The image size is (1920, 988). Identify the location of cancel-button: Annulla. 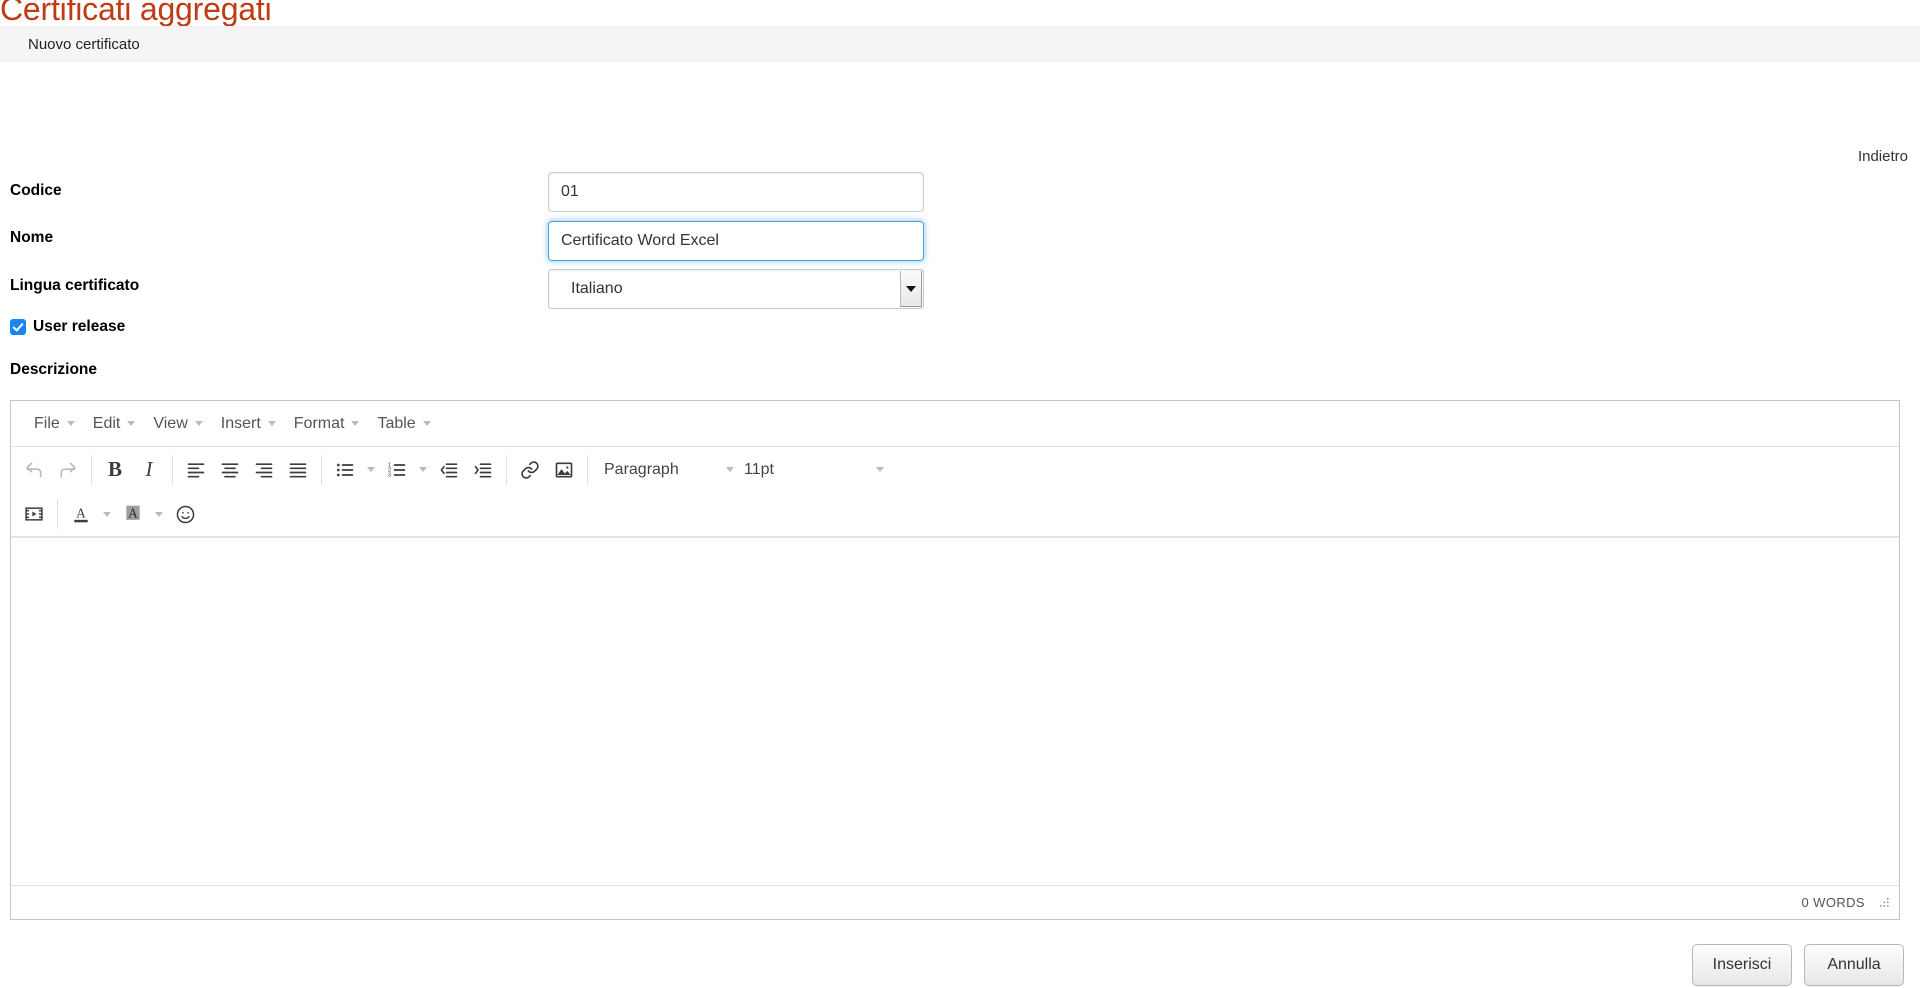
(1854, 965).